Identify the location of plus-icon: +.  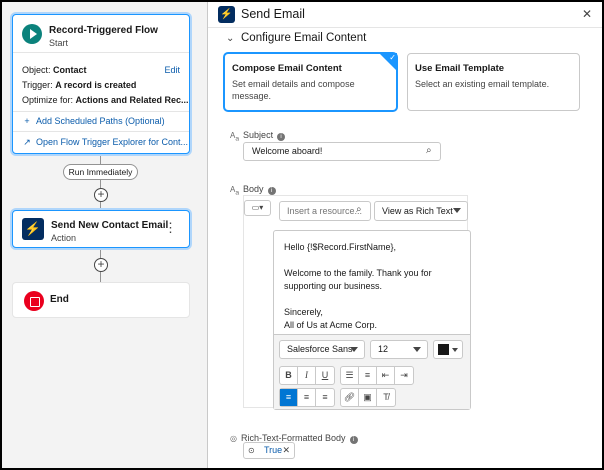
(27, 121).